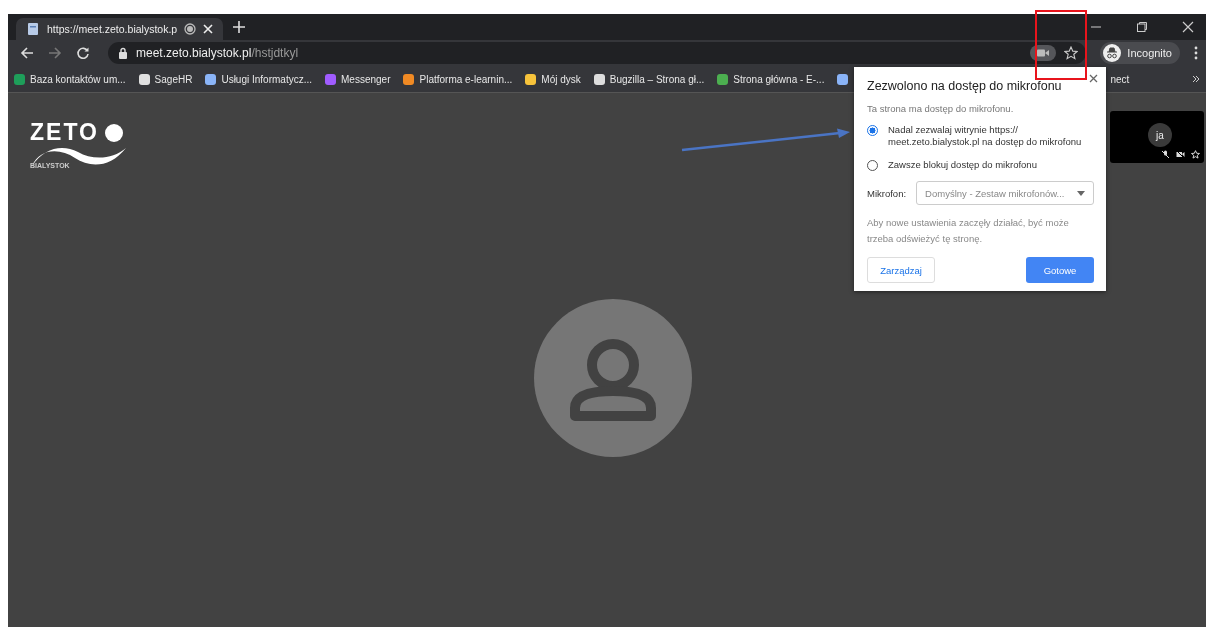  What do you see at coordinates (980, 136) in the screenshot?
I see `radio-option: Nadal zezwalaj witrynie https:// meet.zeto.bialystok.pl na dostęp do mikrofonu` at bounding box center [980, 136].